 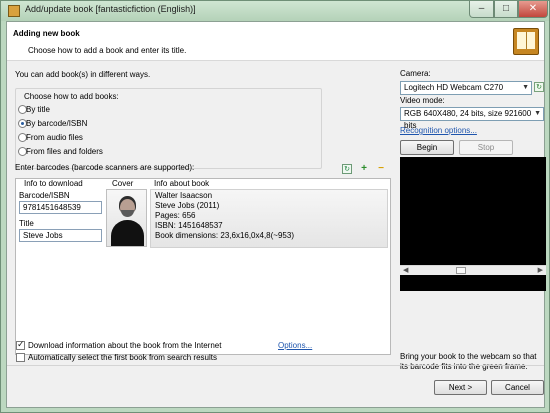 I want to click on camera-select: Logitech HD Webcam C270 ▼, so click(x=466, y=88).